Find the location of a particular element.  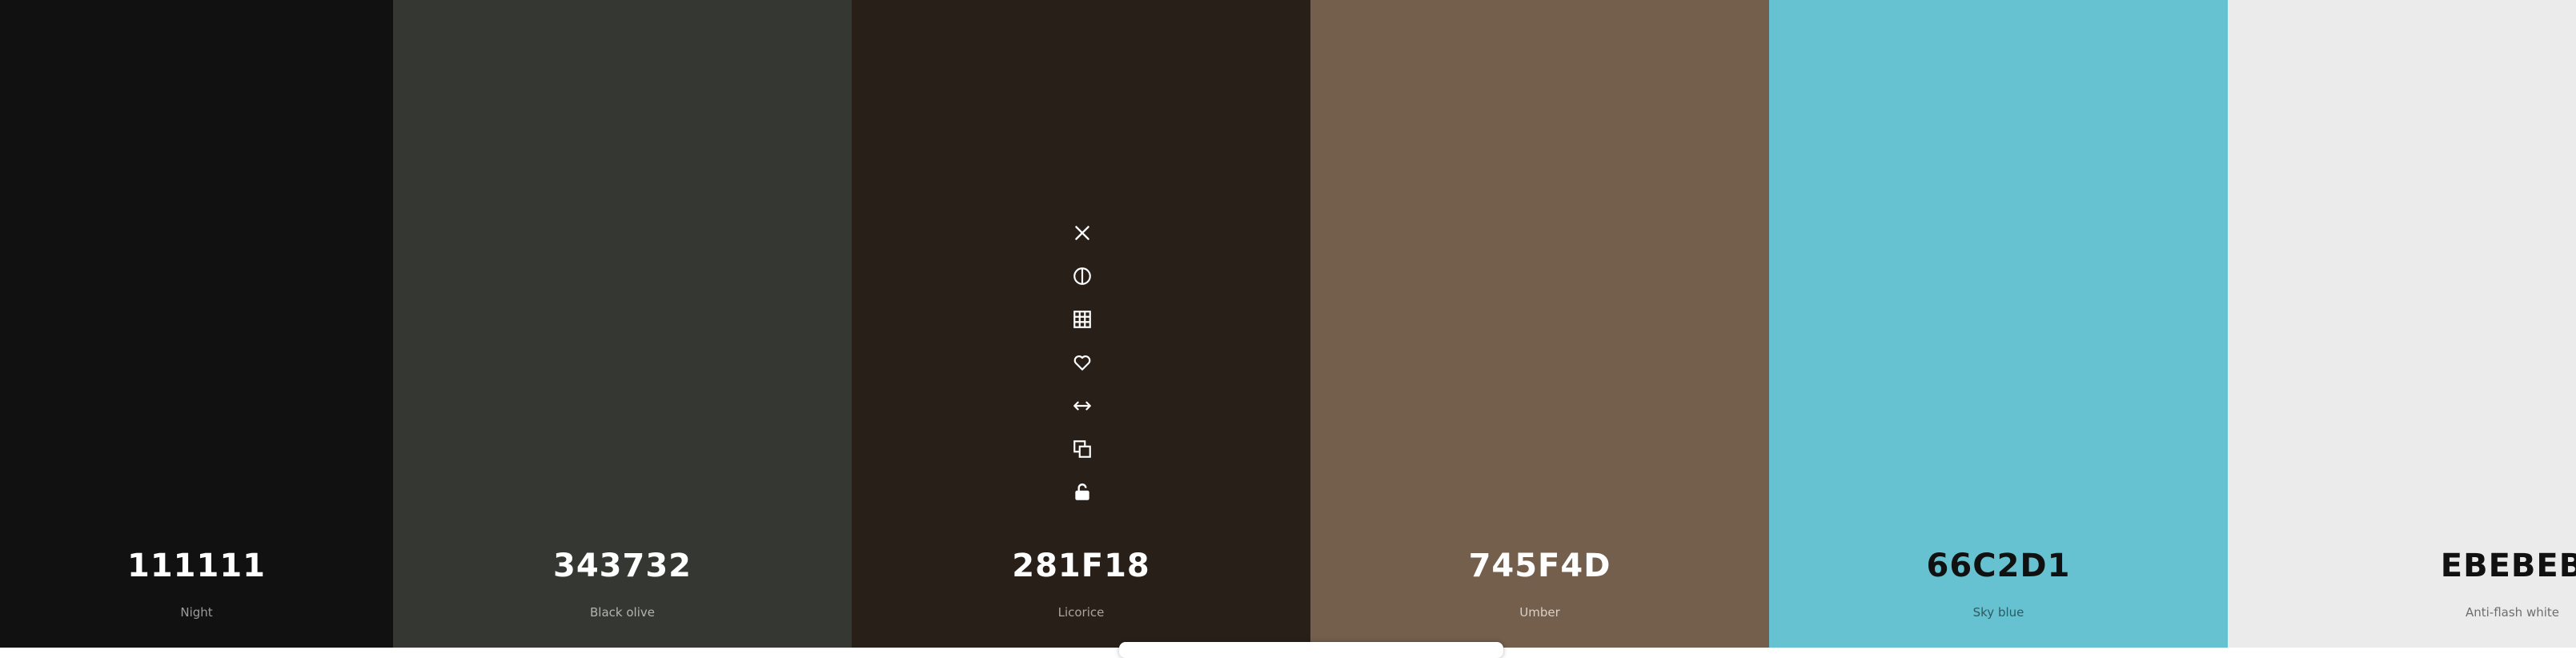

heart-icon is located at coordinates (1082, 363).